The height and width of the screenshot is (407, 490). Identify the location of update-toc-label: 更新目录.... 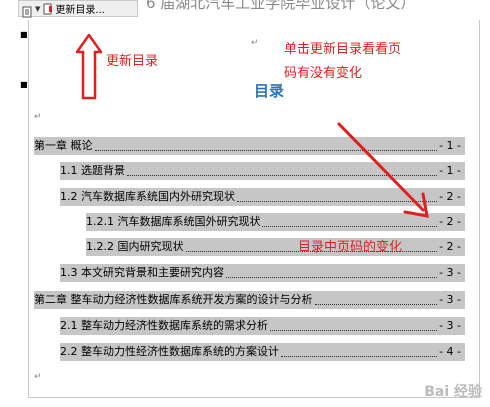
(80, 10).